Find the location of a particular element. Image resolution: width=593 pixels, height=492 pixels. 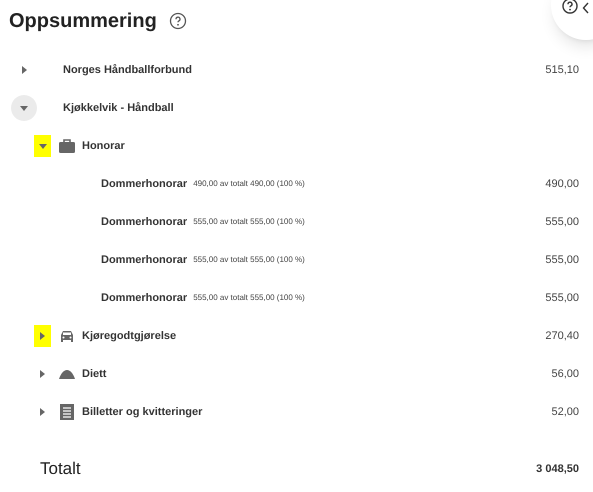

category-label: Diett is located at coordinates (94, 374).